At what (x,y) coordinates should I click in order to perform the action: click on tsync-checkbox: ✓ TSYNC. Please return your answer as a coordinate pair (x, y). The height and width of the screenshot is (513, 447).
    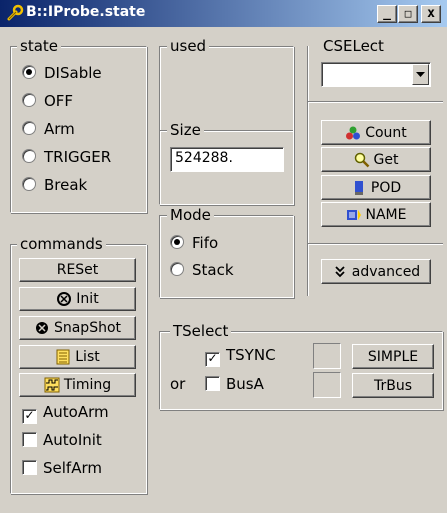
    Looking at the image, I should click on (240, 356).